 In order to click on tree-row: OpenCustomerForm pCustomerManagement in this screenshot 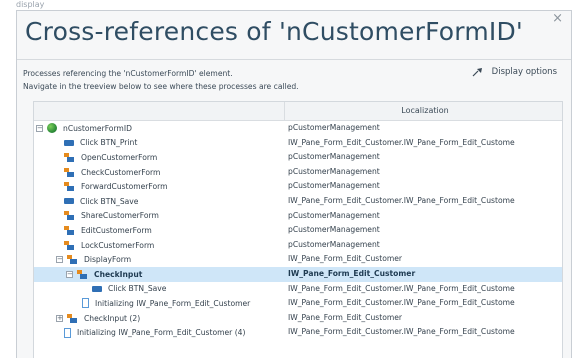, I will do `click(298, 157)`.